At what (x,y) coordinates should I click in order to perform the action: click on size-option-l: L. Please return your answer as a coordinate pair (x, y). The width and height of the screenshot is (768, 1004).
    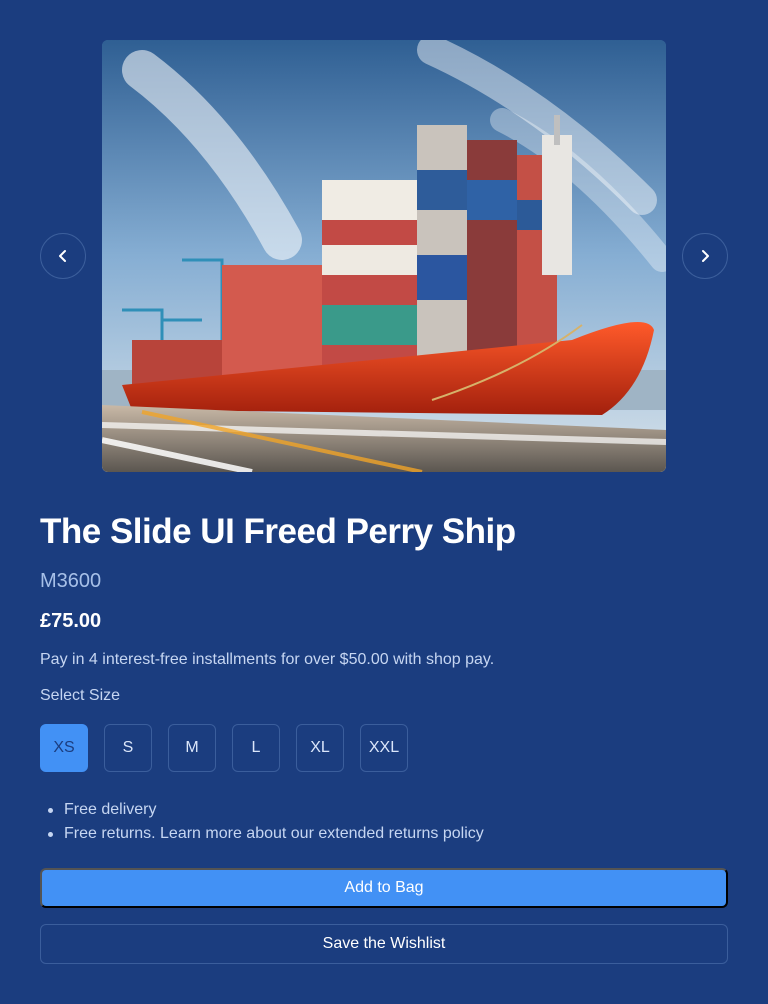
    Looking at the image, I should click on (256, 748).